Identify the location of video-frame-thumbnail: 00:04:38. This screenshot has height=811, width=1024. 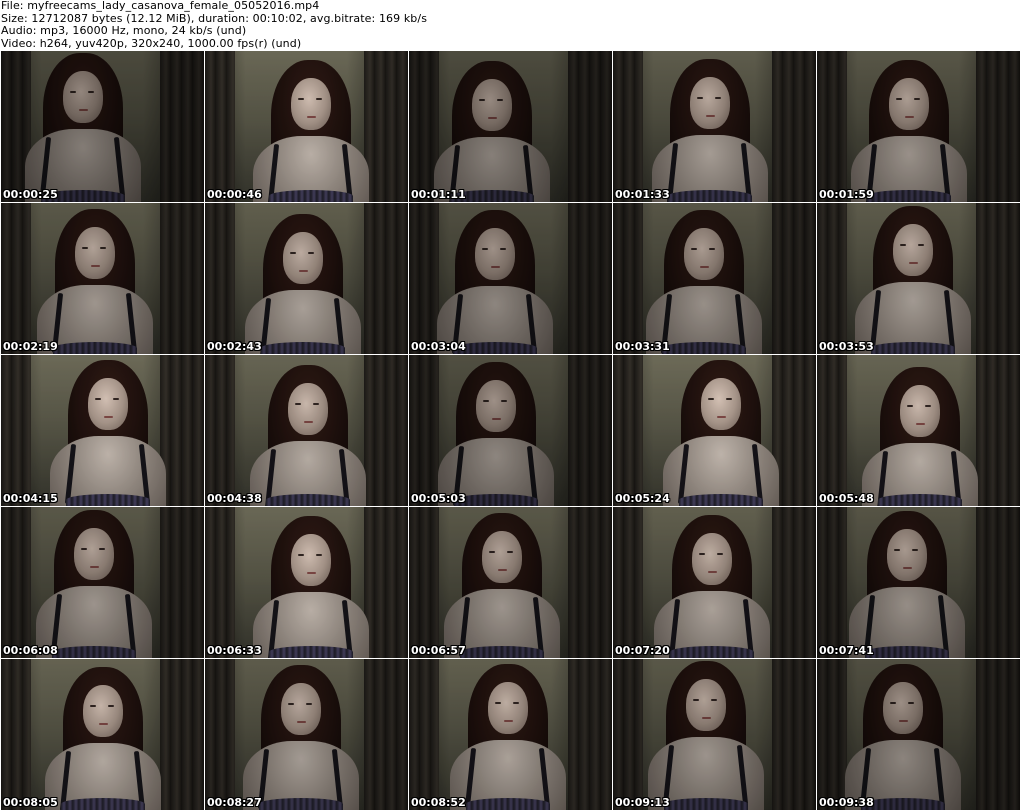
(306, 430).